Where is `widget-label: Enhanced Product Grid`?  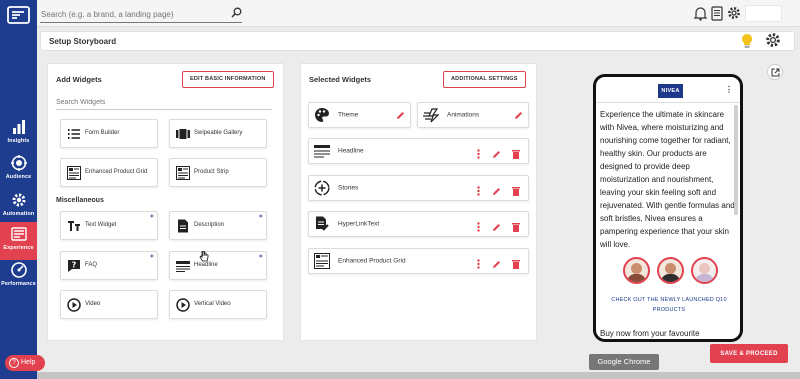
widget-label: Enhanced Product Grid is located at coordinates (116, 171).